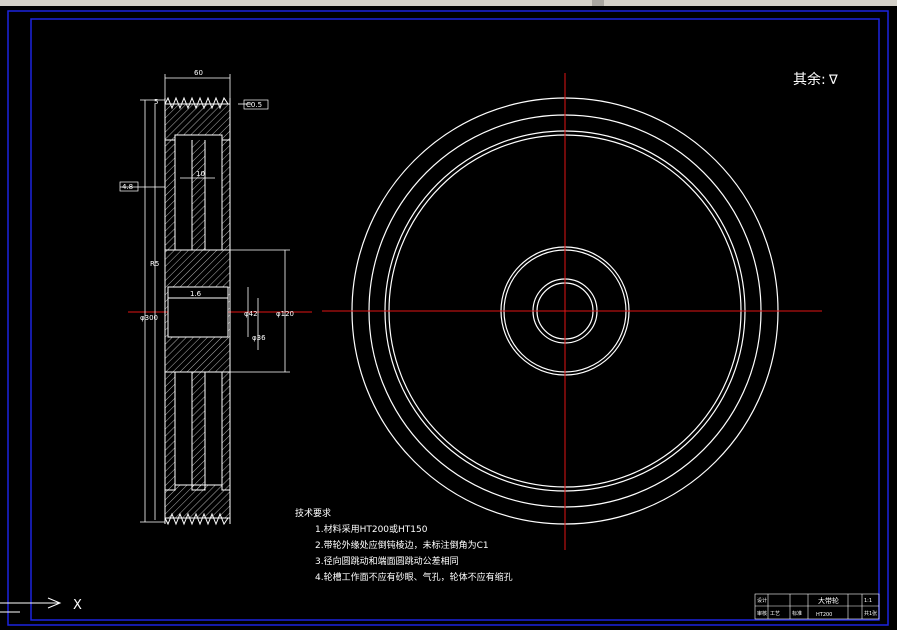 The width and height of the screenshot is (897, 630). I want to click on dim-bore-inner: φ42, so click(251, 314).